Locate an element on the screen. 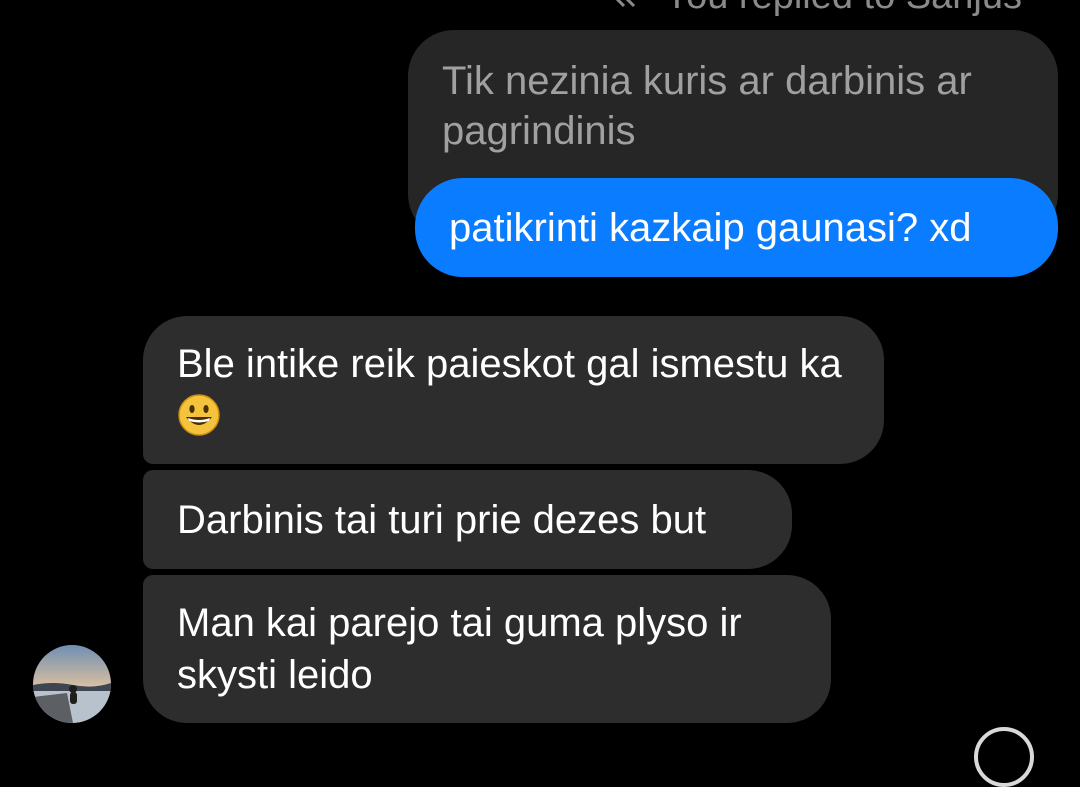 This screenshot has height=787, width=1080. reply-context-header: You replied to Sanjus is located at coordinates (816, 8).